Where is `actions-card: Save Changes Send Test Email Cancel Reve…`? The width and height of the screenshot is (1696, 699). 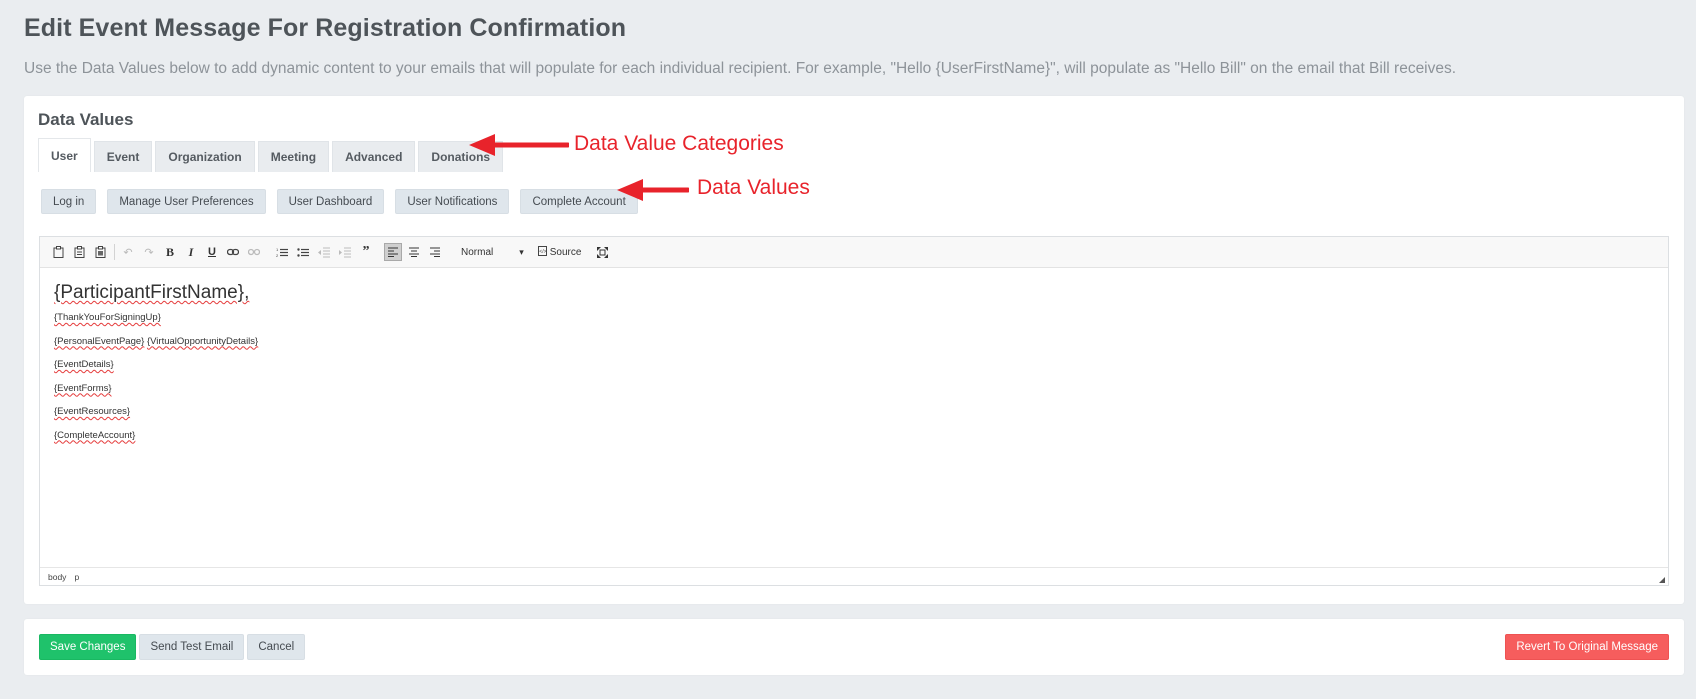
actions-card: Save Changes Send Test Email Cancel Reve… is located at coordinates (854, 647).